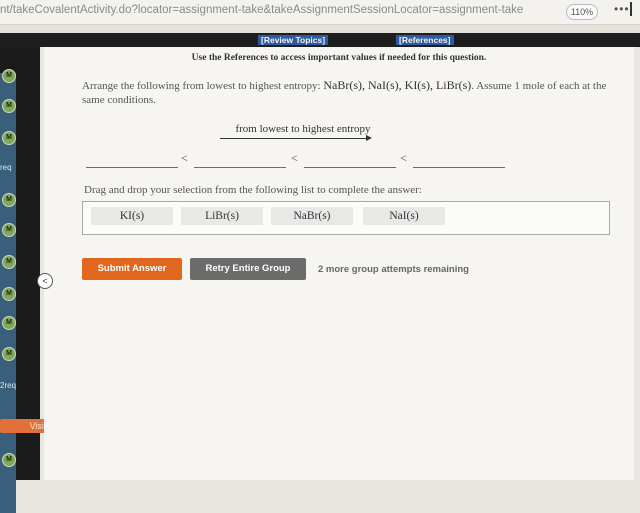 The height and width of the screenshot is (513, 640). What do you see at coordinates (582, 12) in the screenshot?
I see `zoom-indicator: 110%` at bounding box center [582, 12].